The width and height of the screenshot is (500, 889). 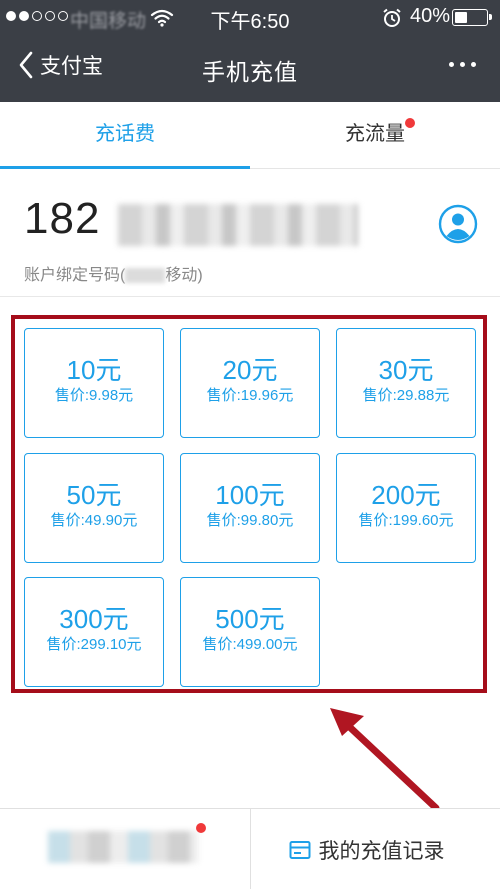 I want to click on option-amount: 10元, so click(x=94, y=370).